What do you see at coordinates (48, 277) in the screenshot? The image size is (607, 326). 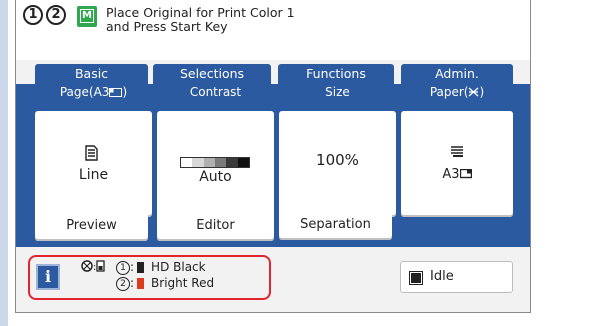 I see `info-button: i` at bounding box center [48, 277].